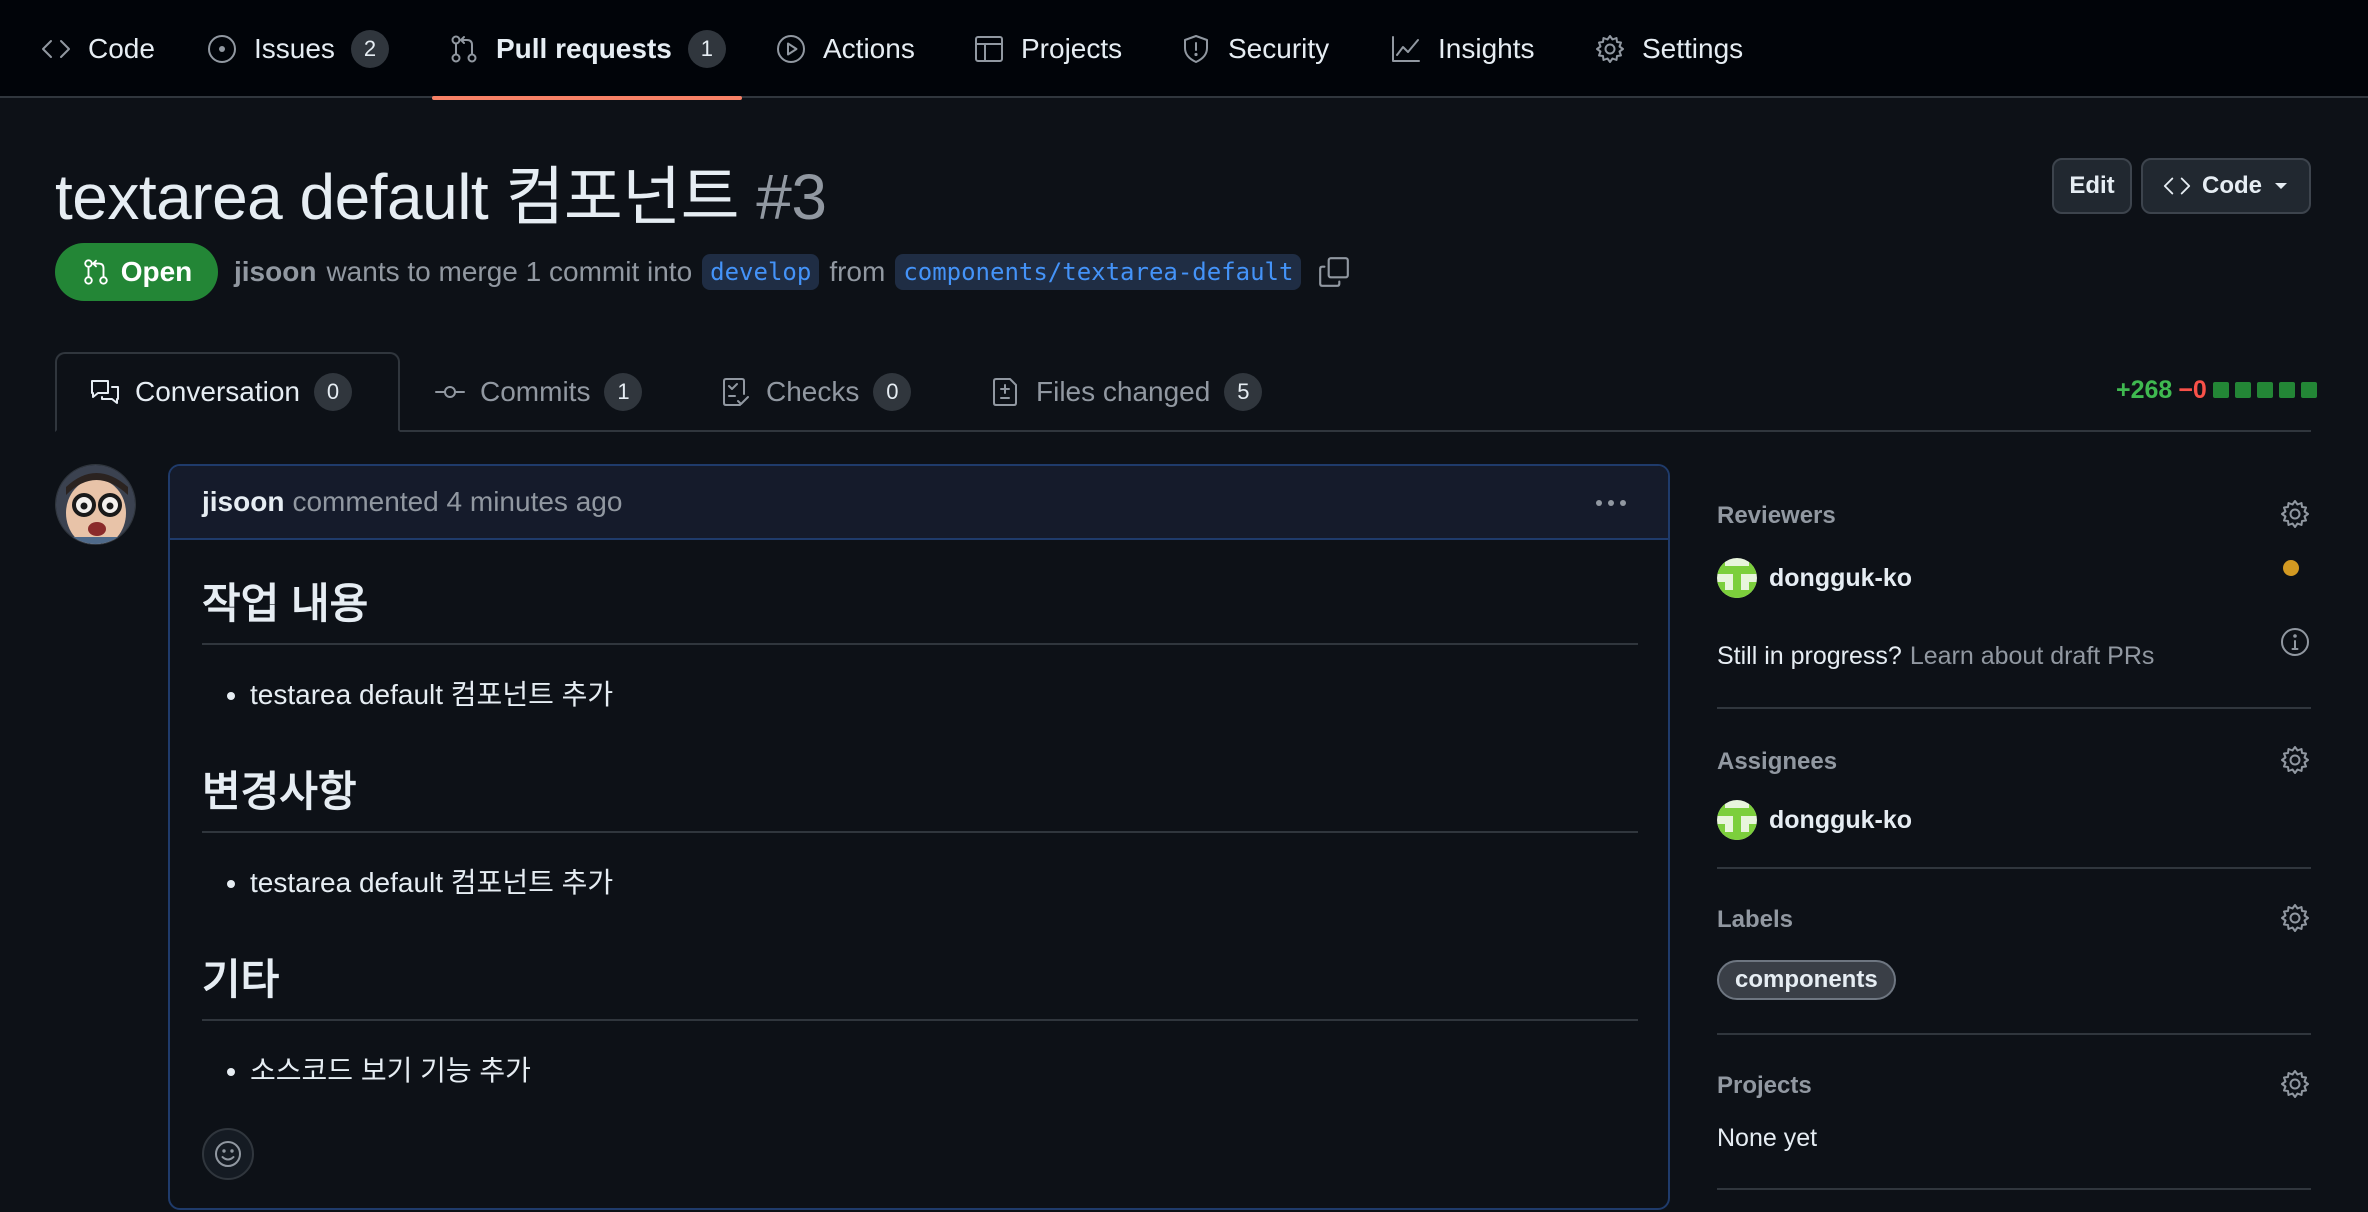 Image resolution: width=2368 pixels, height=1212 pixels. What do you see at coordinates (2295, 642) in the screenshot?
I see `info-icon` at bounding box center [2295, 642].